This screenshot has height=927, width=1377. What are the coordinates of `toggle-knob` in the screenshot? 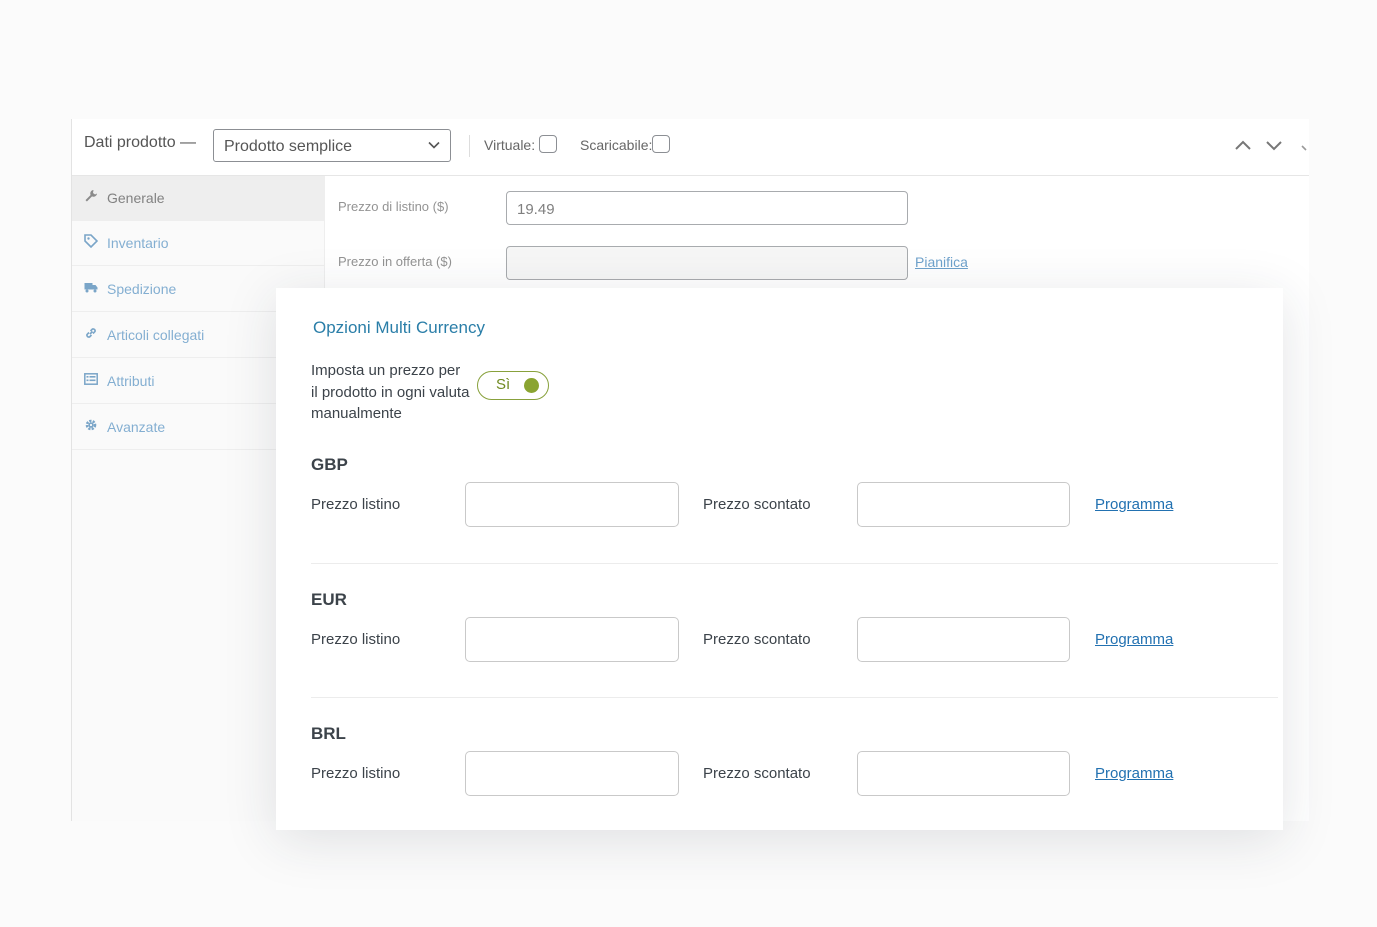 It's located at (531, 385).